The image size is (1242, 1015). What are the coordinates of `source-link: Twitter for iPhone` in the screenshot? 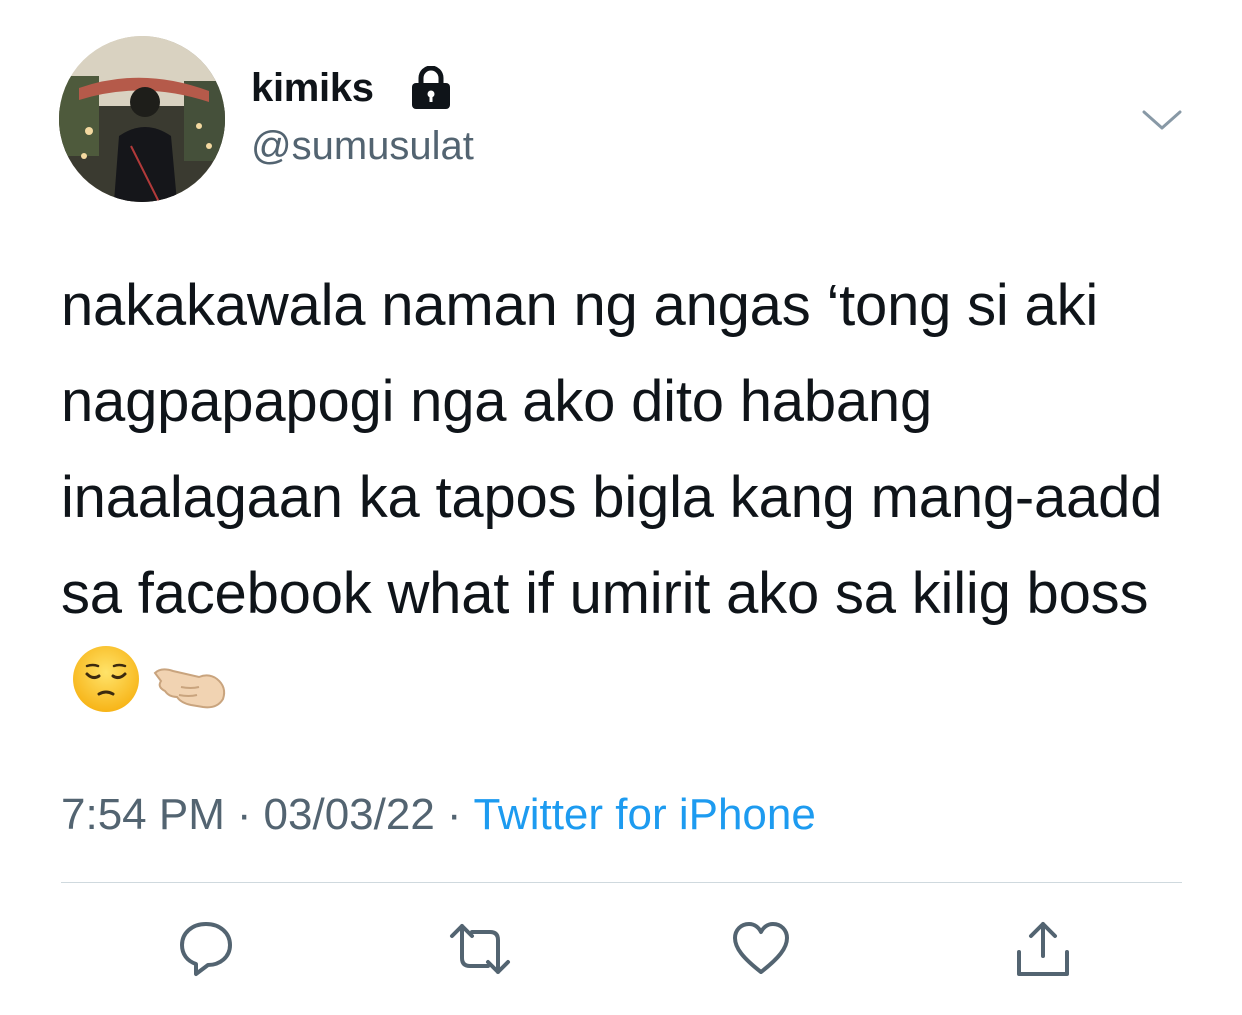 It's located at (644, 814).